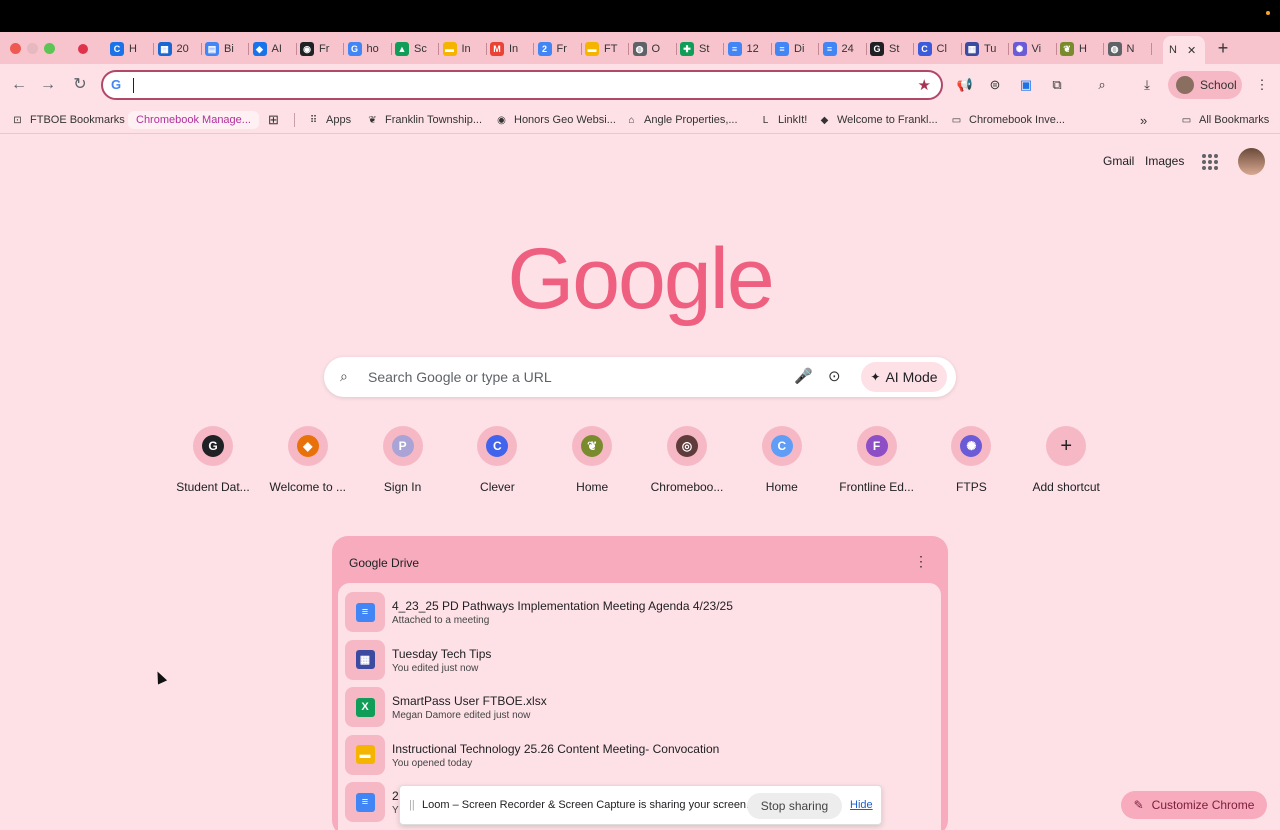  Describe the element at coordinates (834, 376) in the screenshot. I see `lens-icon: ⊙` at that location.